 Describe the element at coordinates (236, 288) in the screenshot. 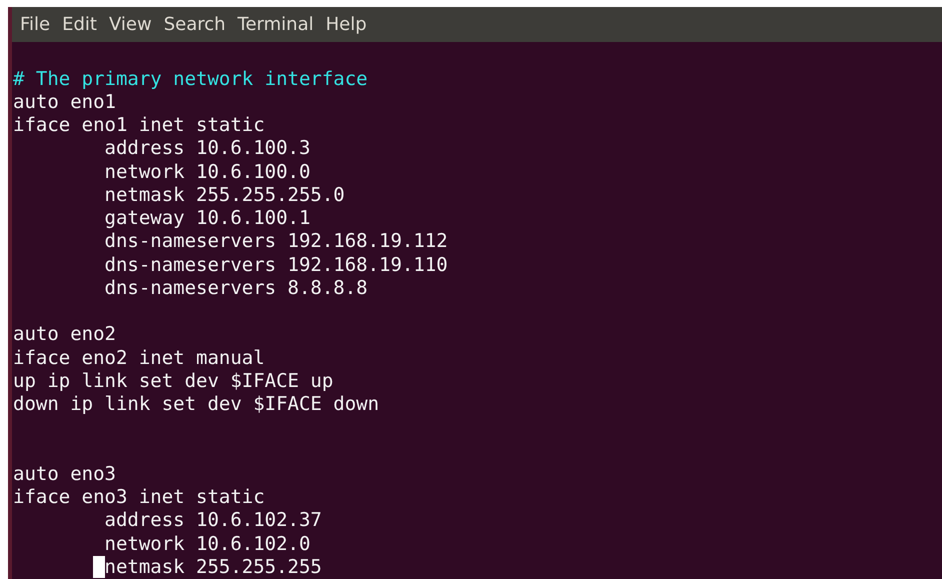

I see `config-line: dns-nameservers 8.8.8.8` at that location.